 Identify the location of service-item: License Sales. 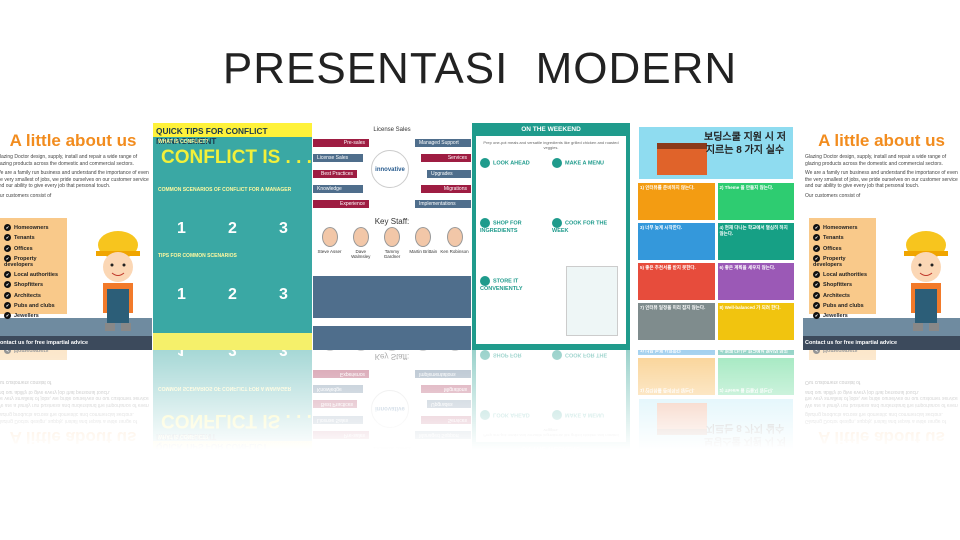
(338, 420).